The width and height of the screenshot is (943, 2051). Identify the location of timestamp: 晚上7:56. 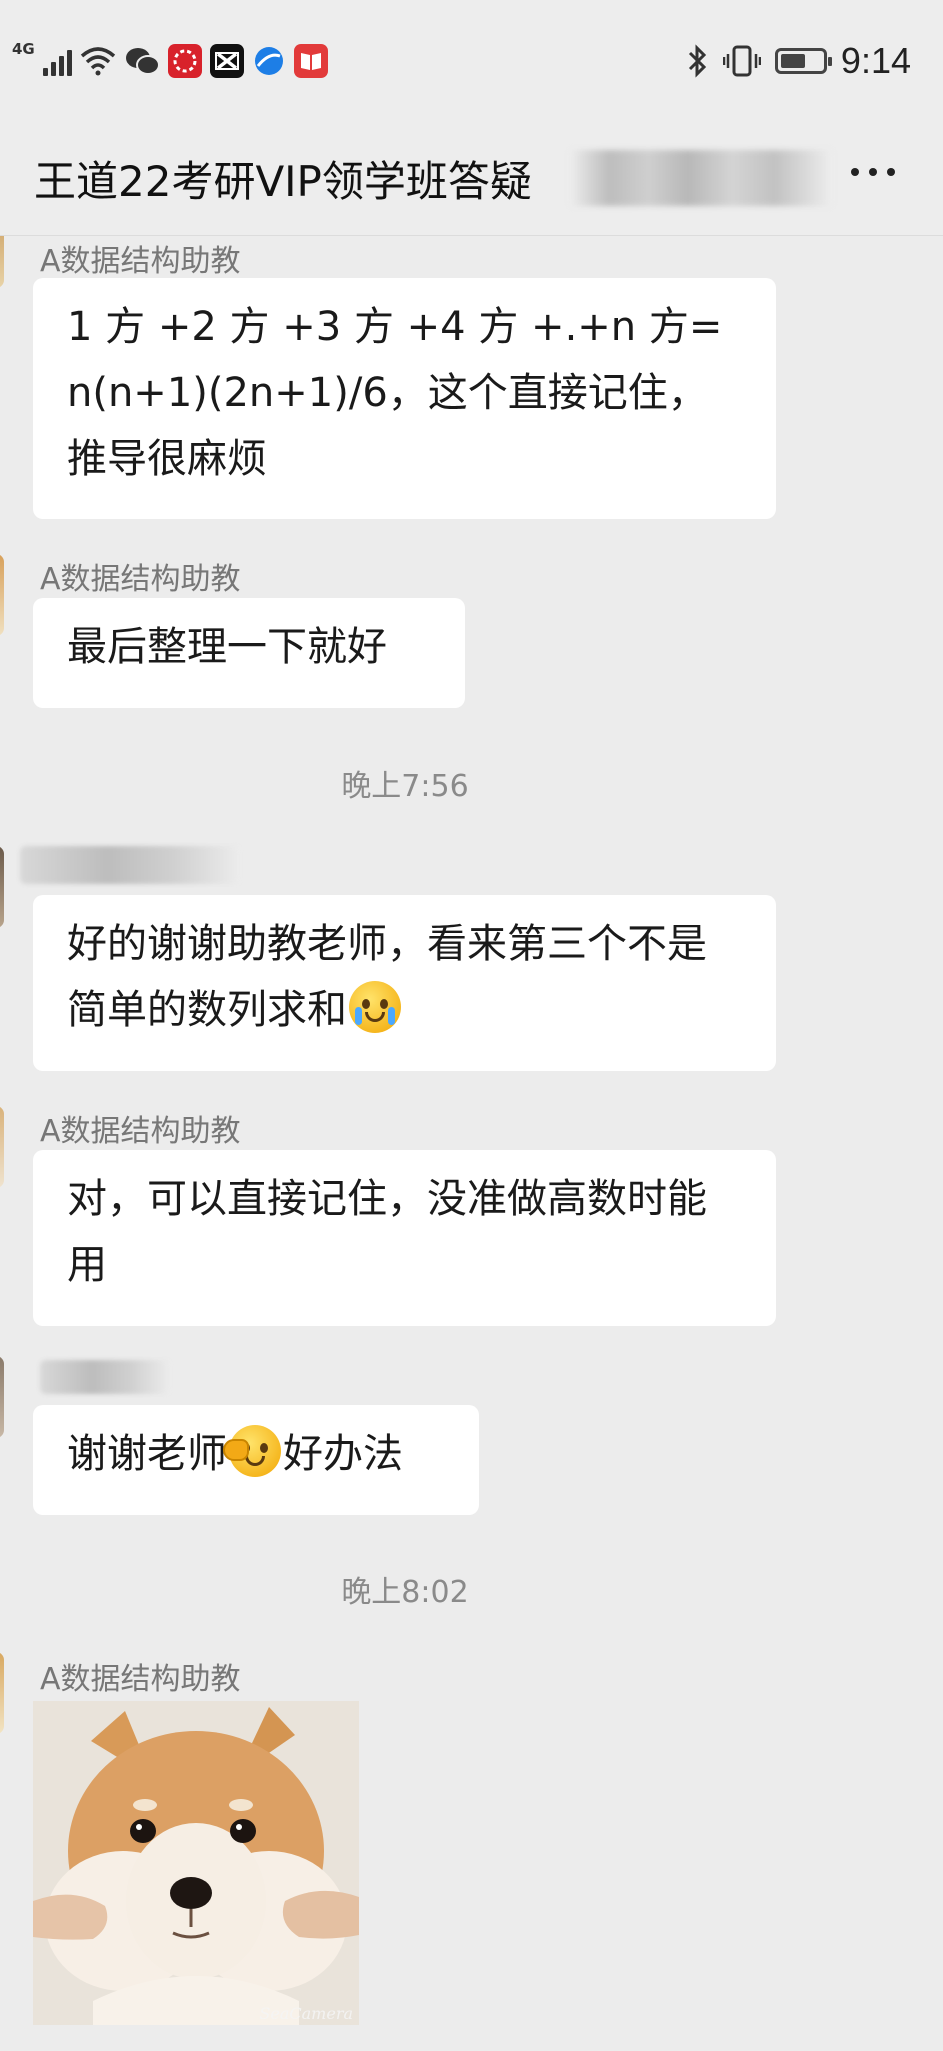
(405, 786).